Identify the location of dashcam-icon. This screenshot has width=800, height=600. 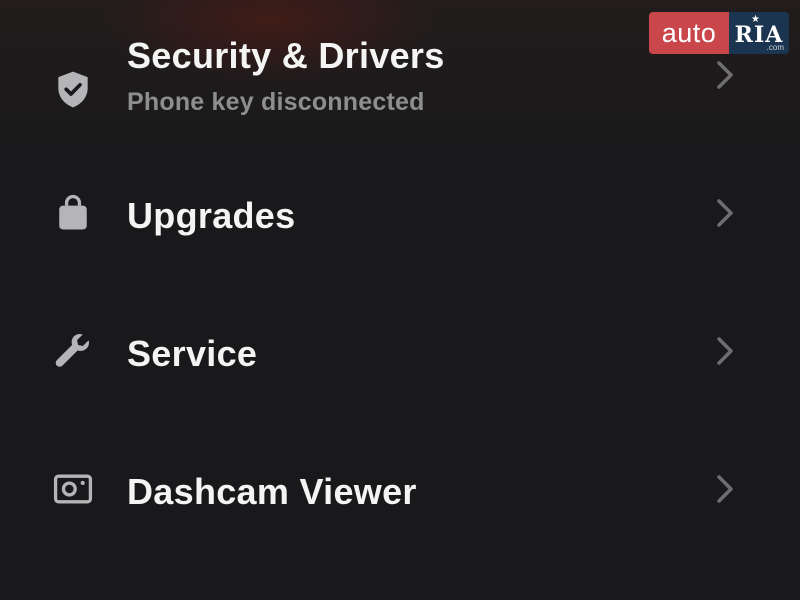
(73, 489).